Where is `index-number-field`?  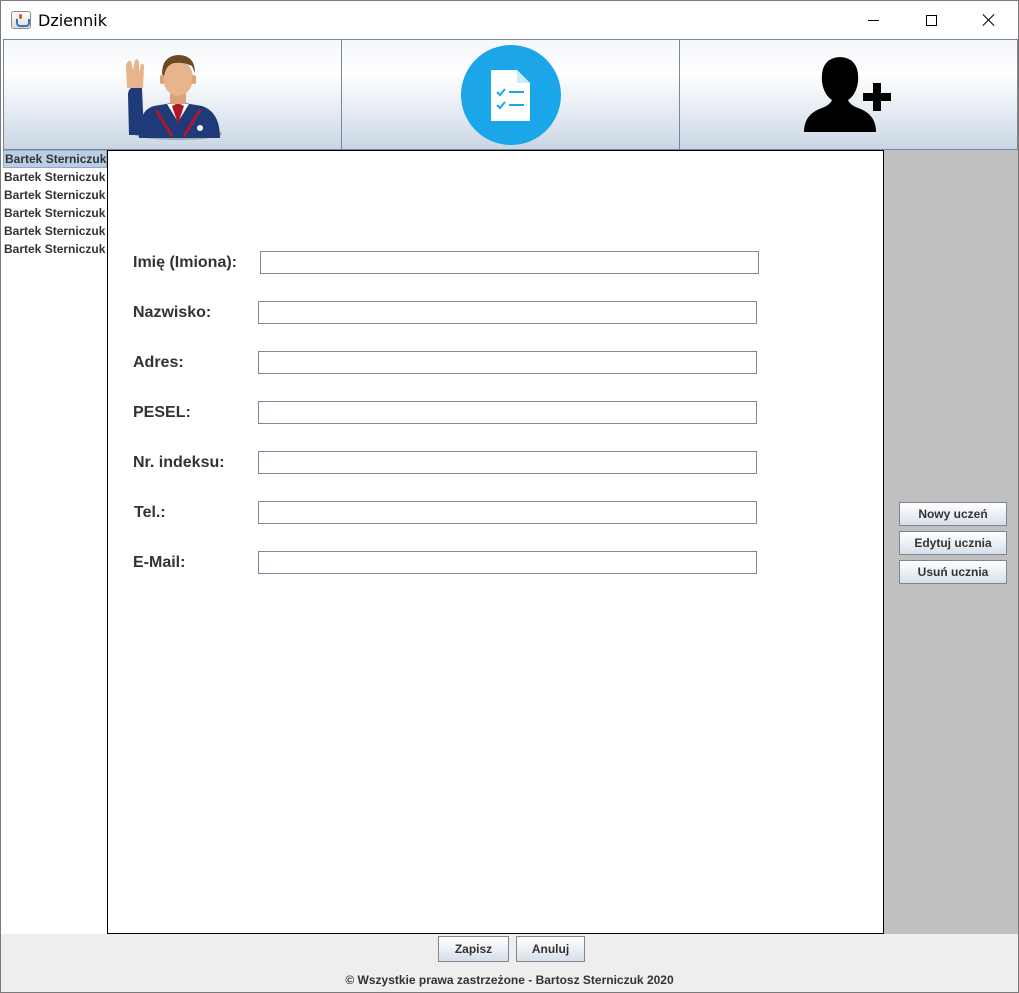 index-number-field is located at coordinates (507, 462).